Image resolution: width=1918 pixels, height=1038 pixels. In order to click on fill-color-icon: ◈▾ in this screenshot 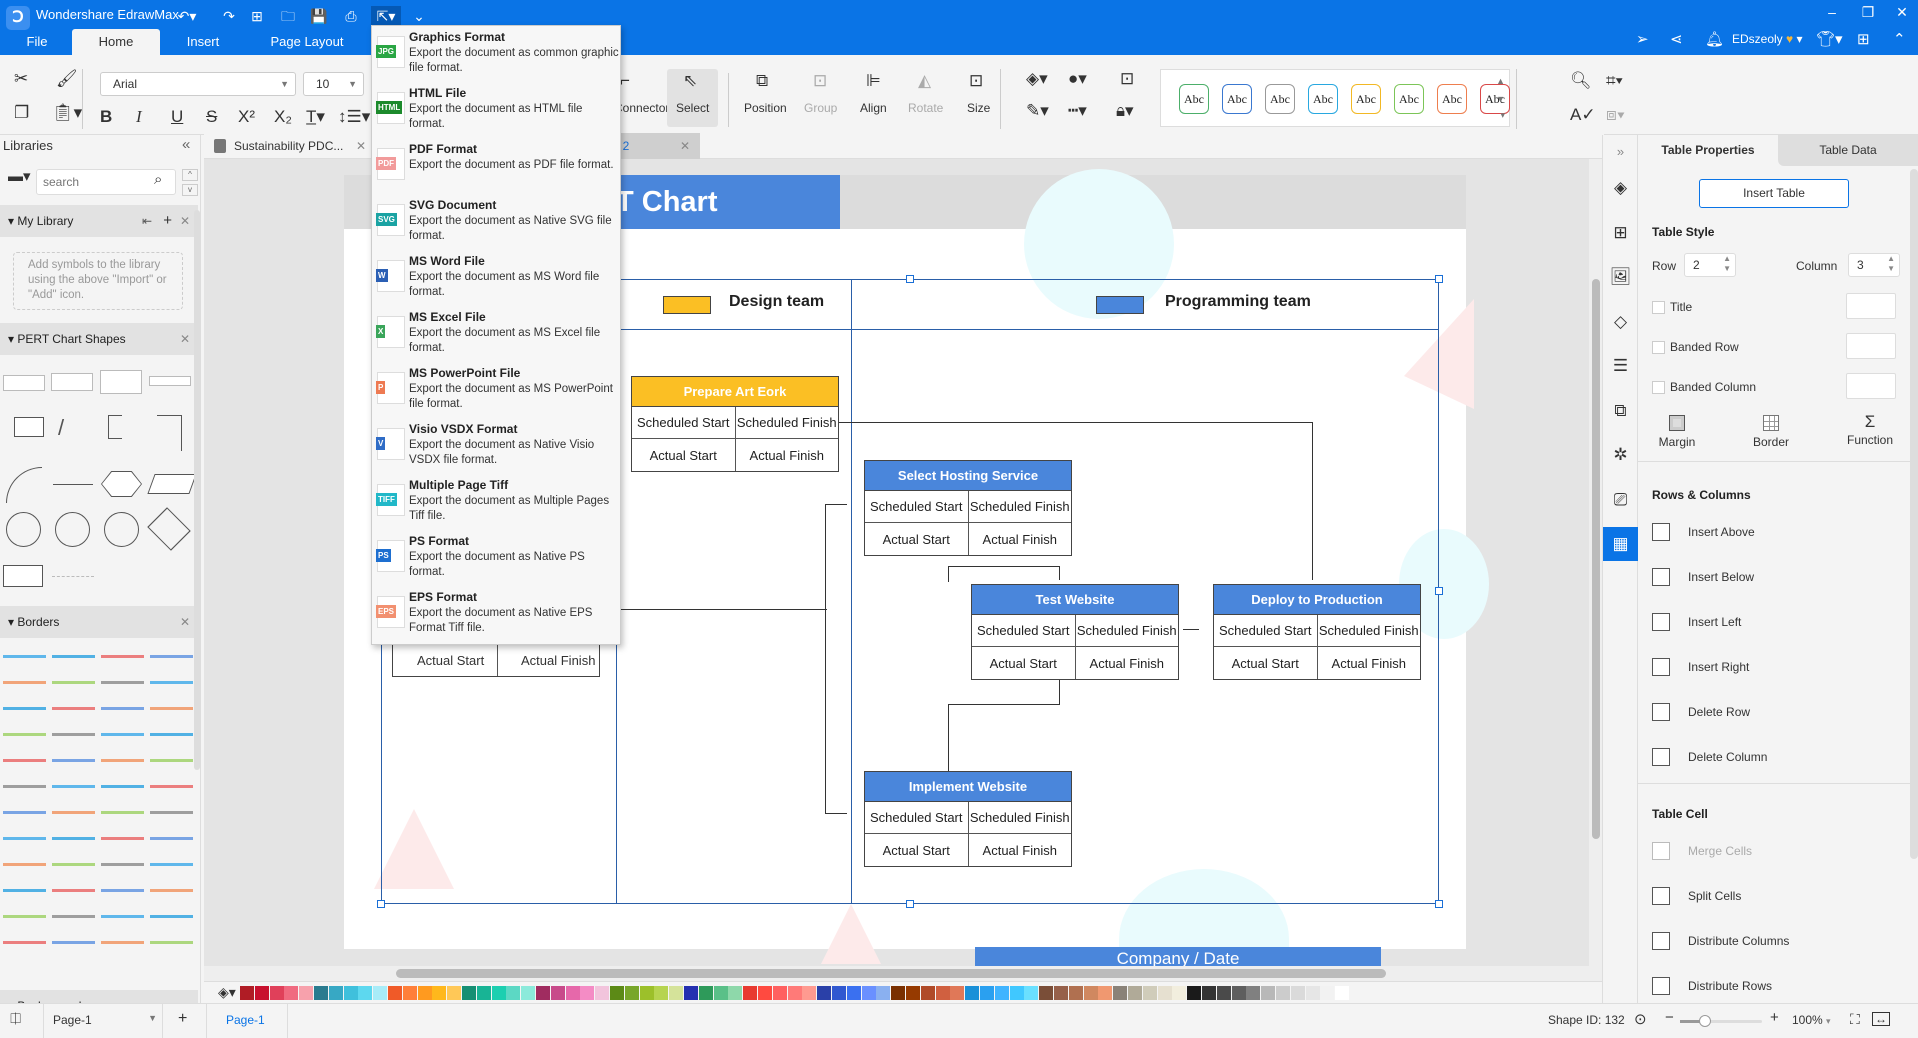, I will do `click(1037, 79)`.